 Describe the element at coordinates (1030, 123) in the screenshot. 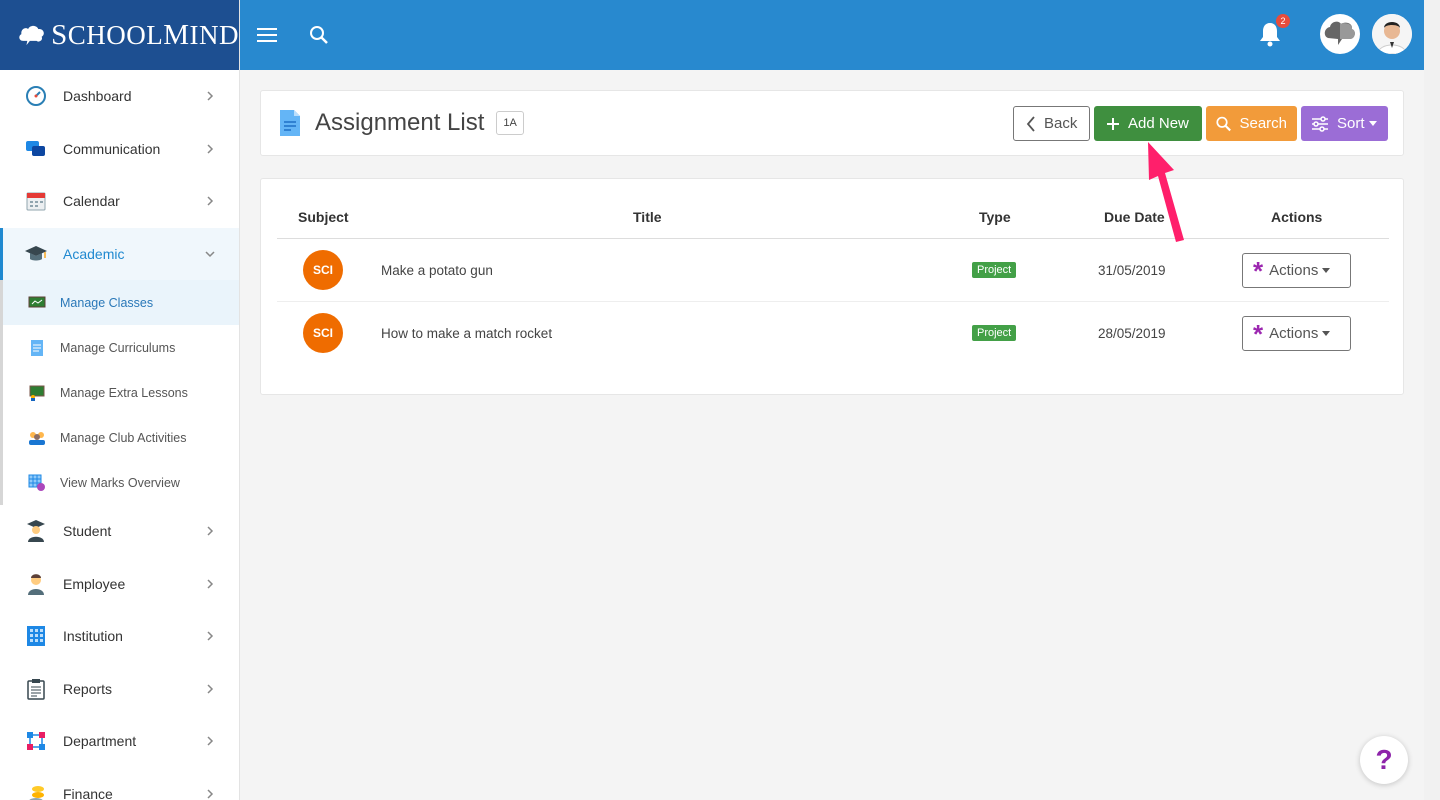

I see `chevron-left-icon` at that location.